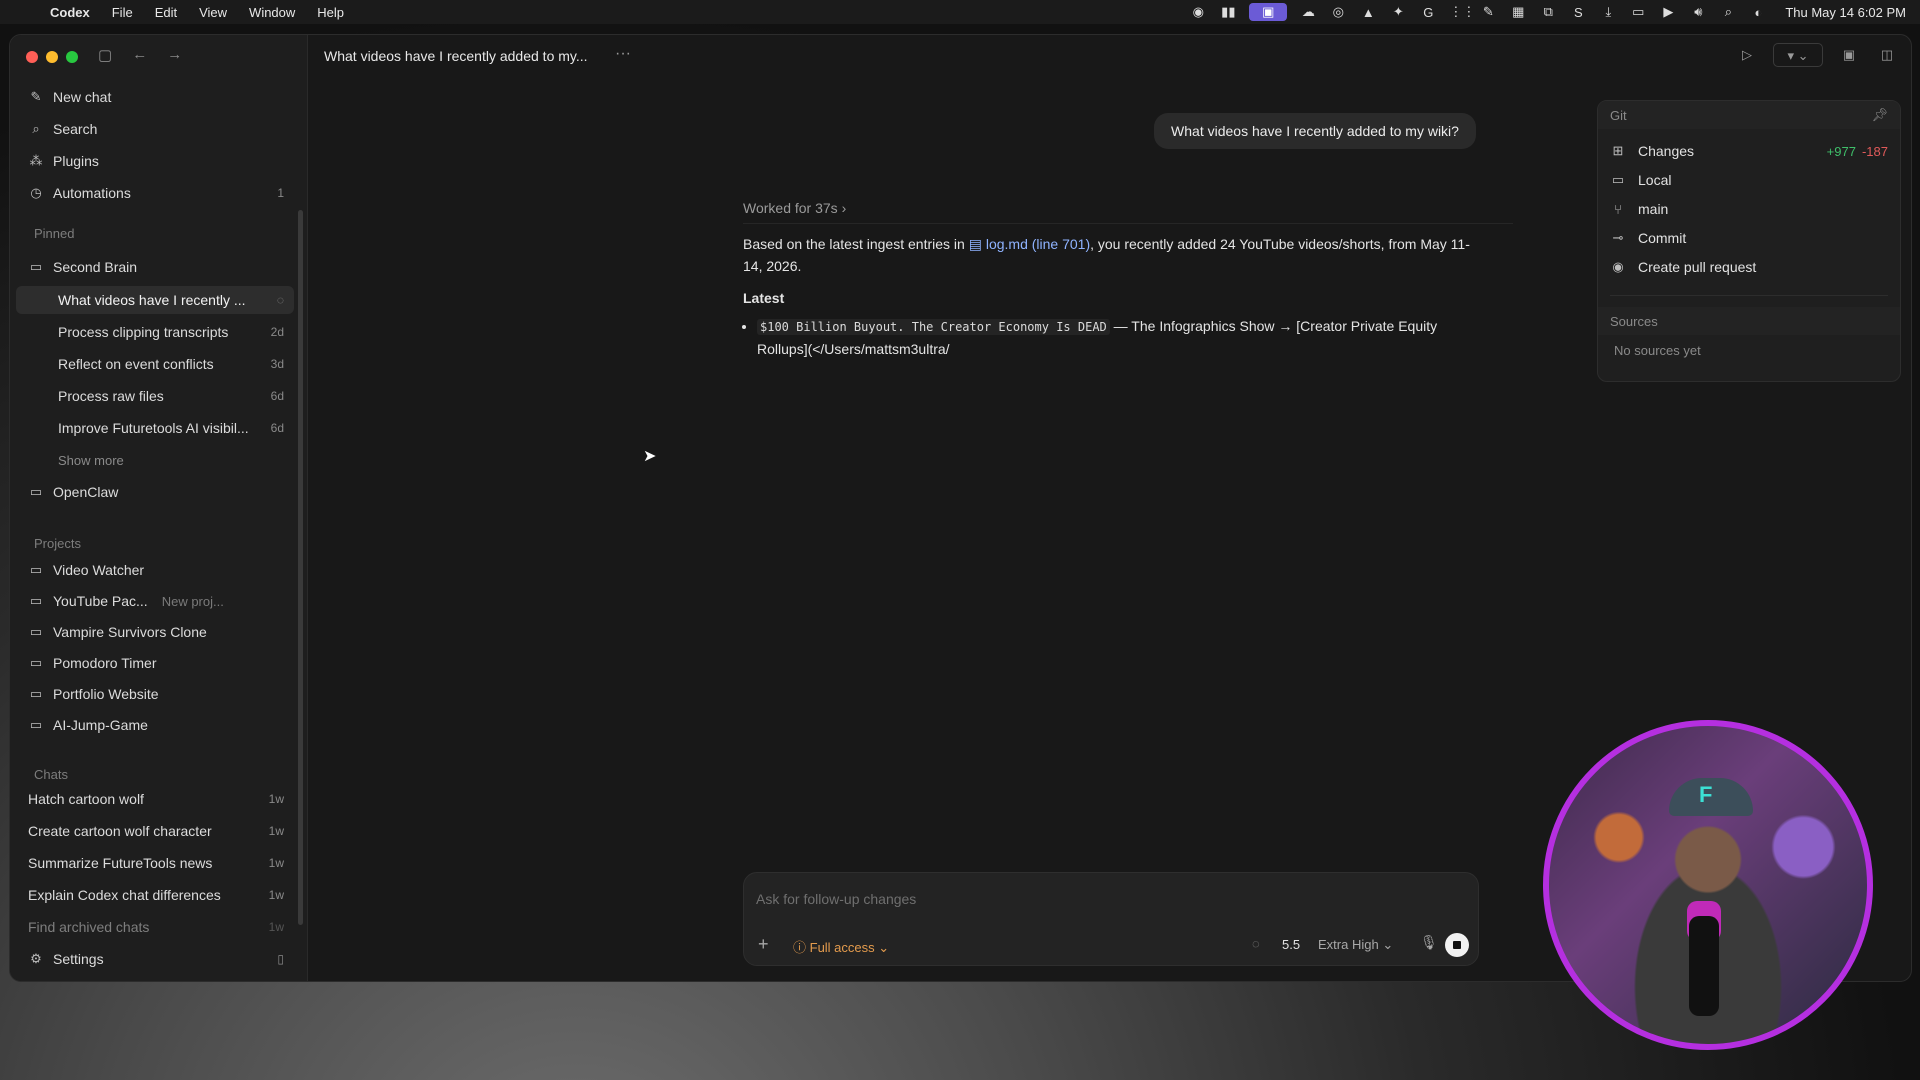 This screenshot has width=1920, height=1080. What do you see at coordinates (1488, 12) in the screenshot?
I see `notes-icon: ✎` at bounding box center [1488, 12].